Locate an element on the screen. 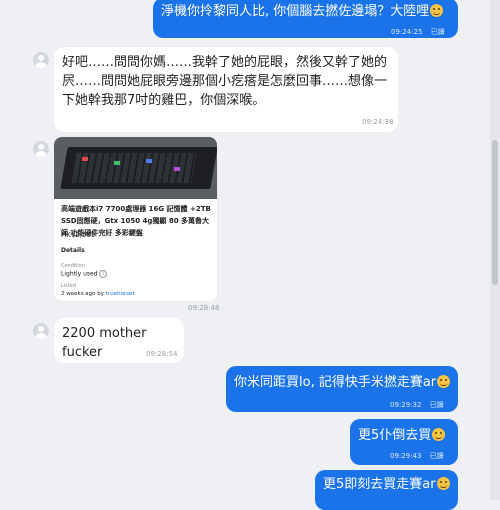  outgoing-message: 更5仆倒去買 09:29:43 已讀 is located at coordinates (404, 442).